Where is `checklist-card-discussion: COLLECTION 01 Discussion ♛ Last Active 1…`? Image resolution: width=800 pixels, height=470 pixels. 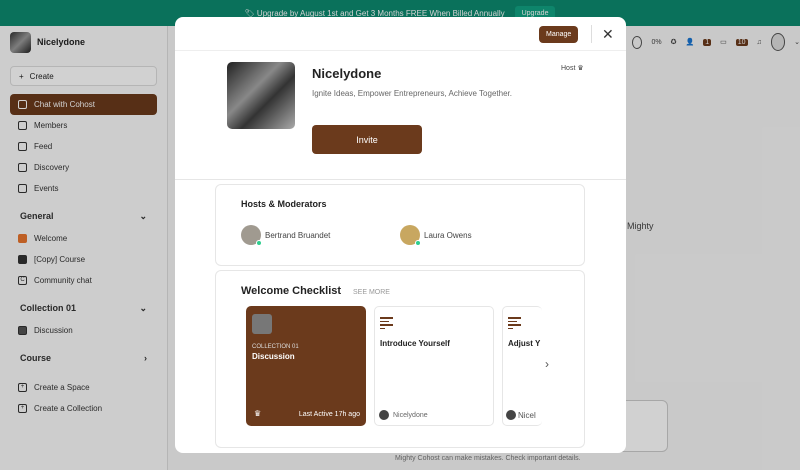
checklist-card-discussion: COLLECTION 01 Discussion ♛ Last Active 1… is located at coordinates (306, 366).